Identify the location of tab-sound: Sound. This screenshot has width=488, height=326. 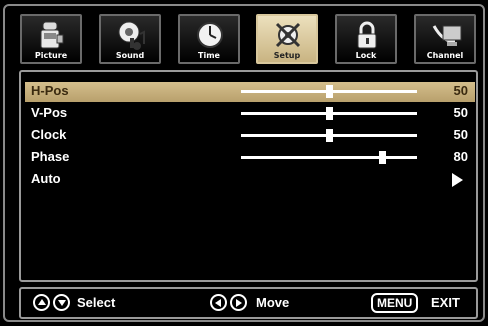
(130, 39).